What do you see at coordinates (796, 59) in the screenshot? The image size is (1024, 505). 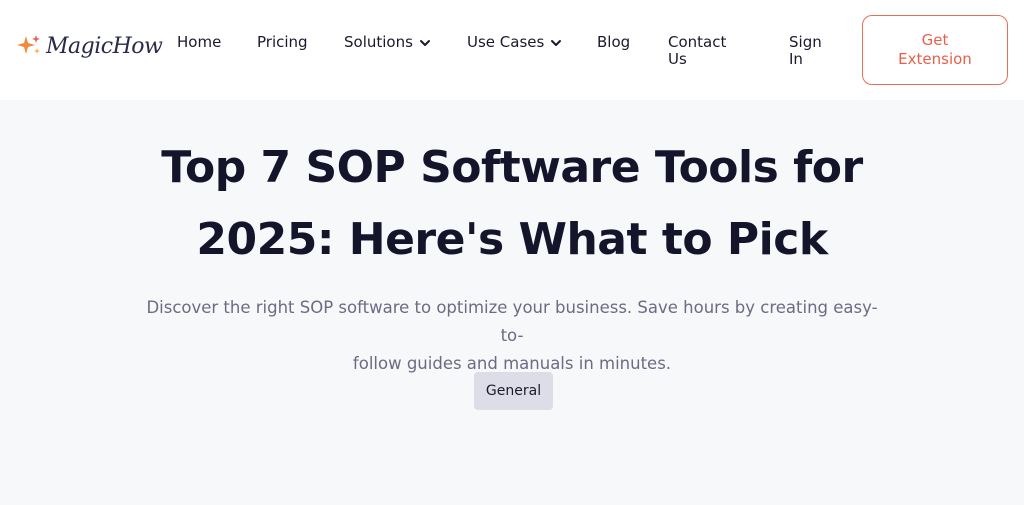 I see `nav-sign-in-line2: In` at bounding box center [796, 59].